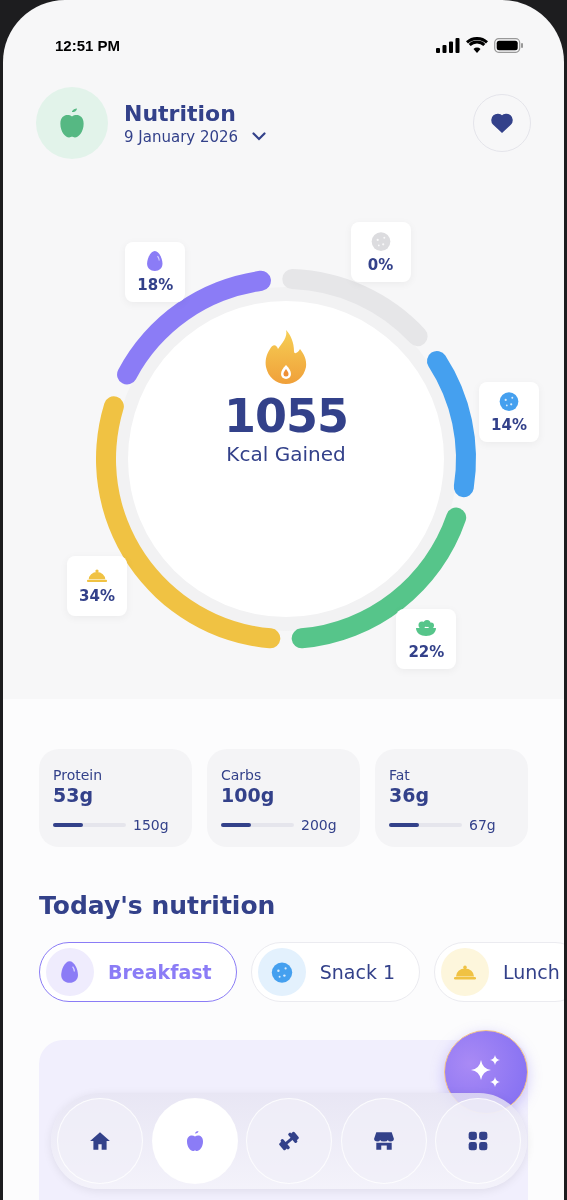 The width and height of the screenshot is (567, 1200). What do you see at coordinates (259, 136) in the screenshot?
I see `chevron-down-icon` at bounding box center [259, 136].